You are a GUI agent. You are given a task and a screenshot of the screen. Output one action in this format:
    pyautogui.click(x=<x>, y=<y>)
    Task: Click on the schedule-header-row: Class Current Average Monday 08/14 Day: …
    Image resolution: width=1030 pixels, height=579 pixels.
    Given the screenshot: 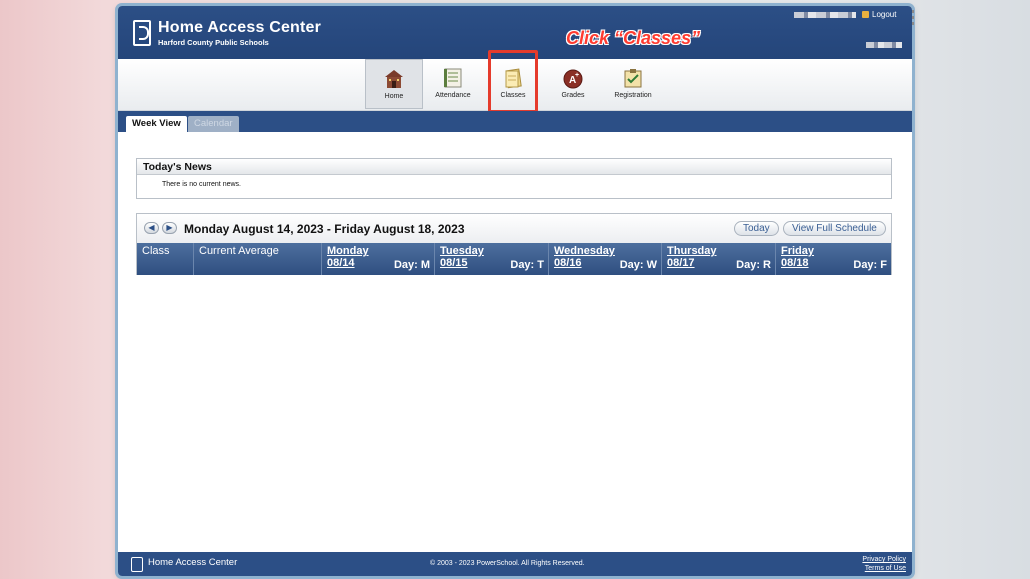 What is the action you would take?
    pyautogui.click(x=514, y=259)
    